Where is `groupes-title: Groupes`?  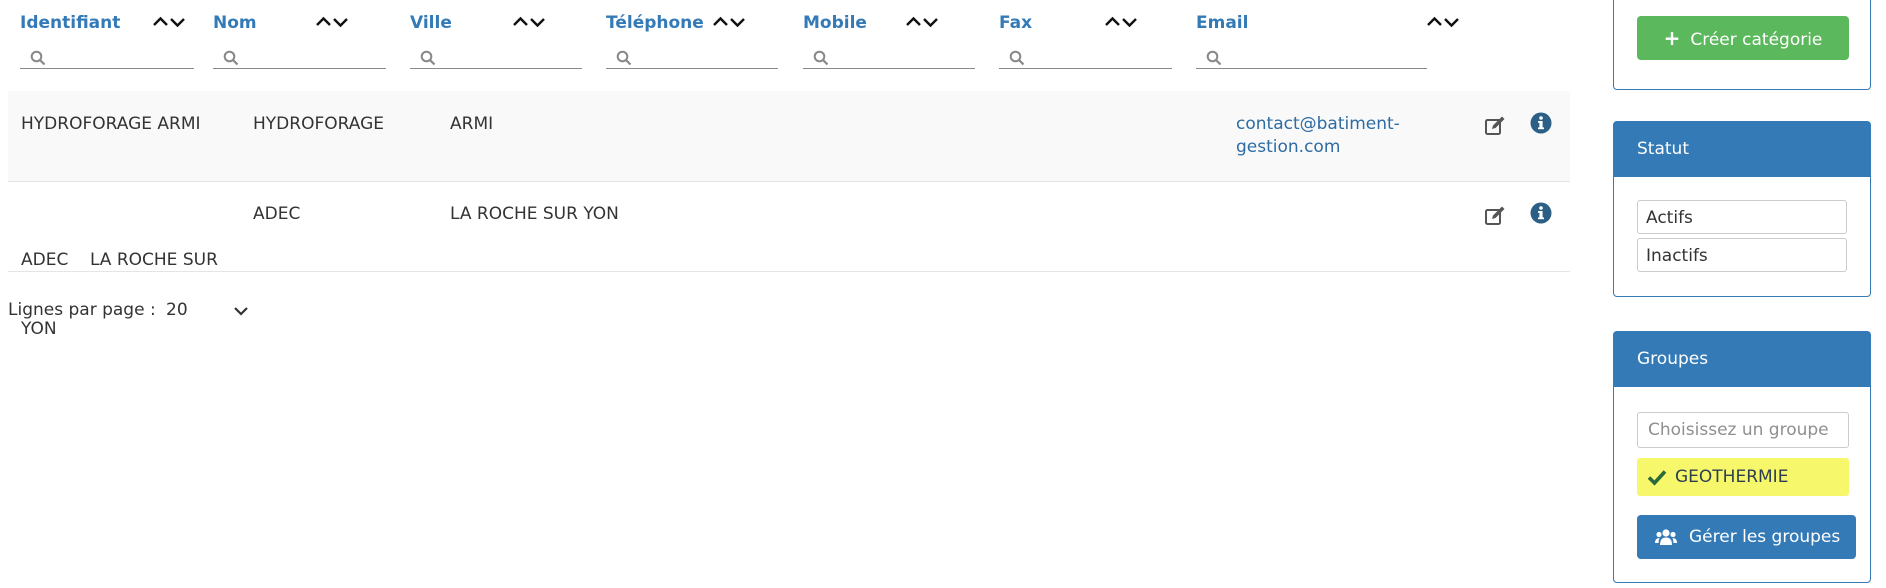 groupes-title: Groupes is located at coordinates (1742, 359).